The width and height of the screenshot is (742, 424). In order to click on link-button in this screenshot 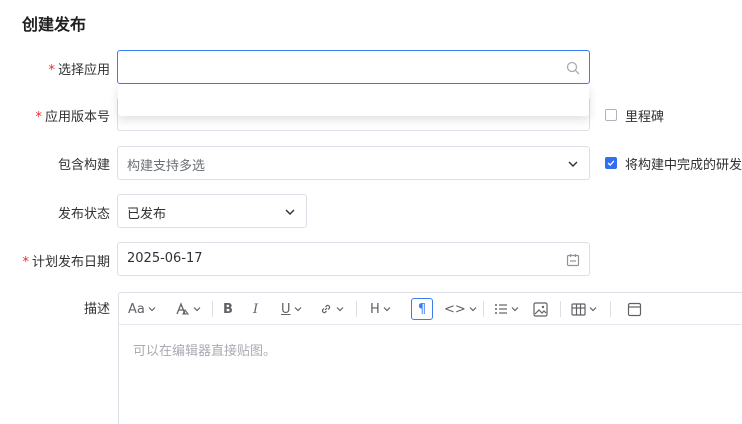, I will do `click(331, 309)`.